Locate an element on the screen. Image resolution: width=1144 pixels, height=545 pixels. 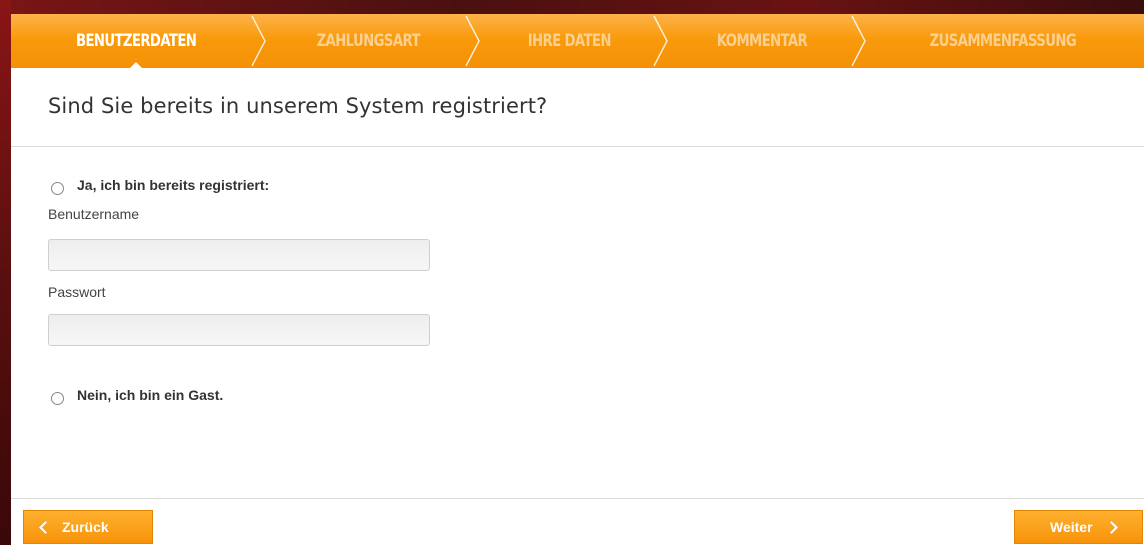
step-label: IHRE DATEN is located at coordinates (569, 41).